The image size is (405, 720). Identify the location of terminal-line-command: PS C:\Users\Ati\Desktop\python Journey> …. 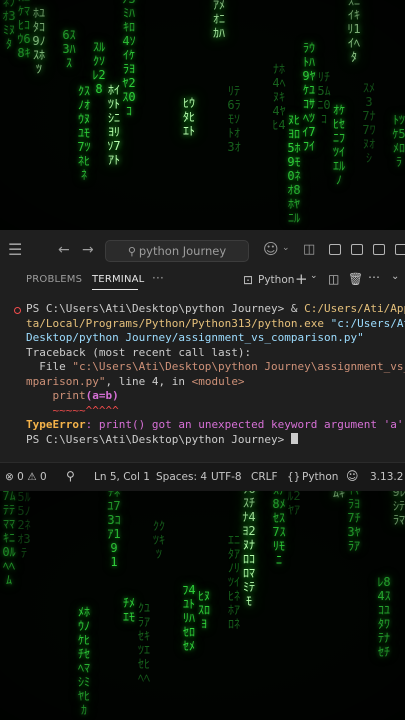
(215, 308).